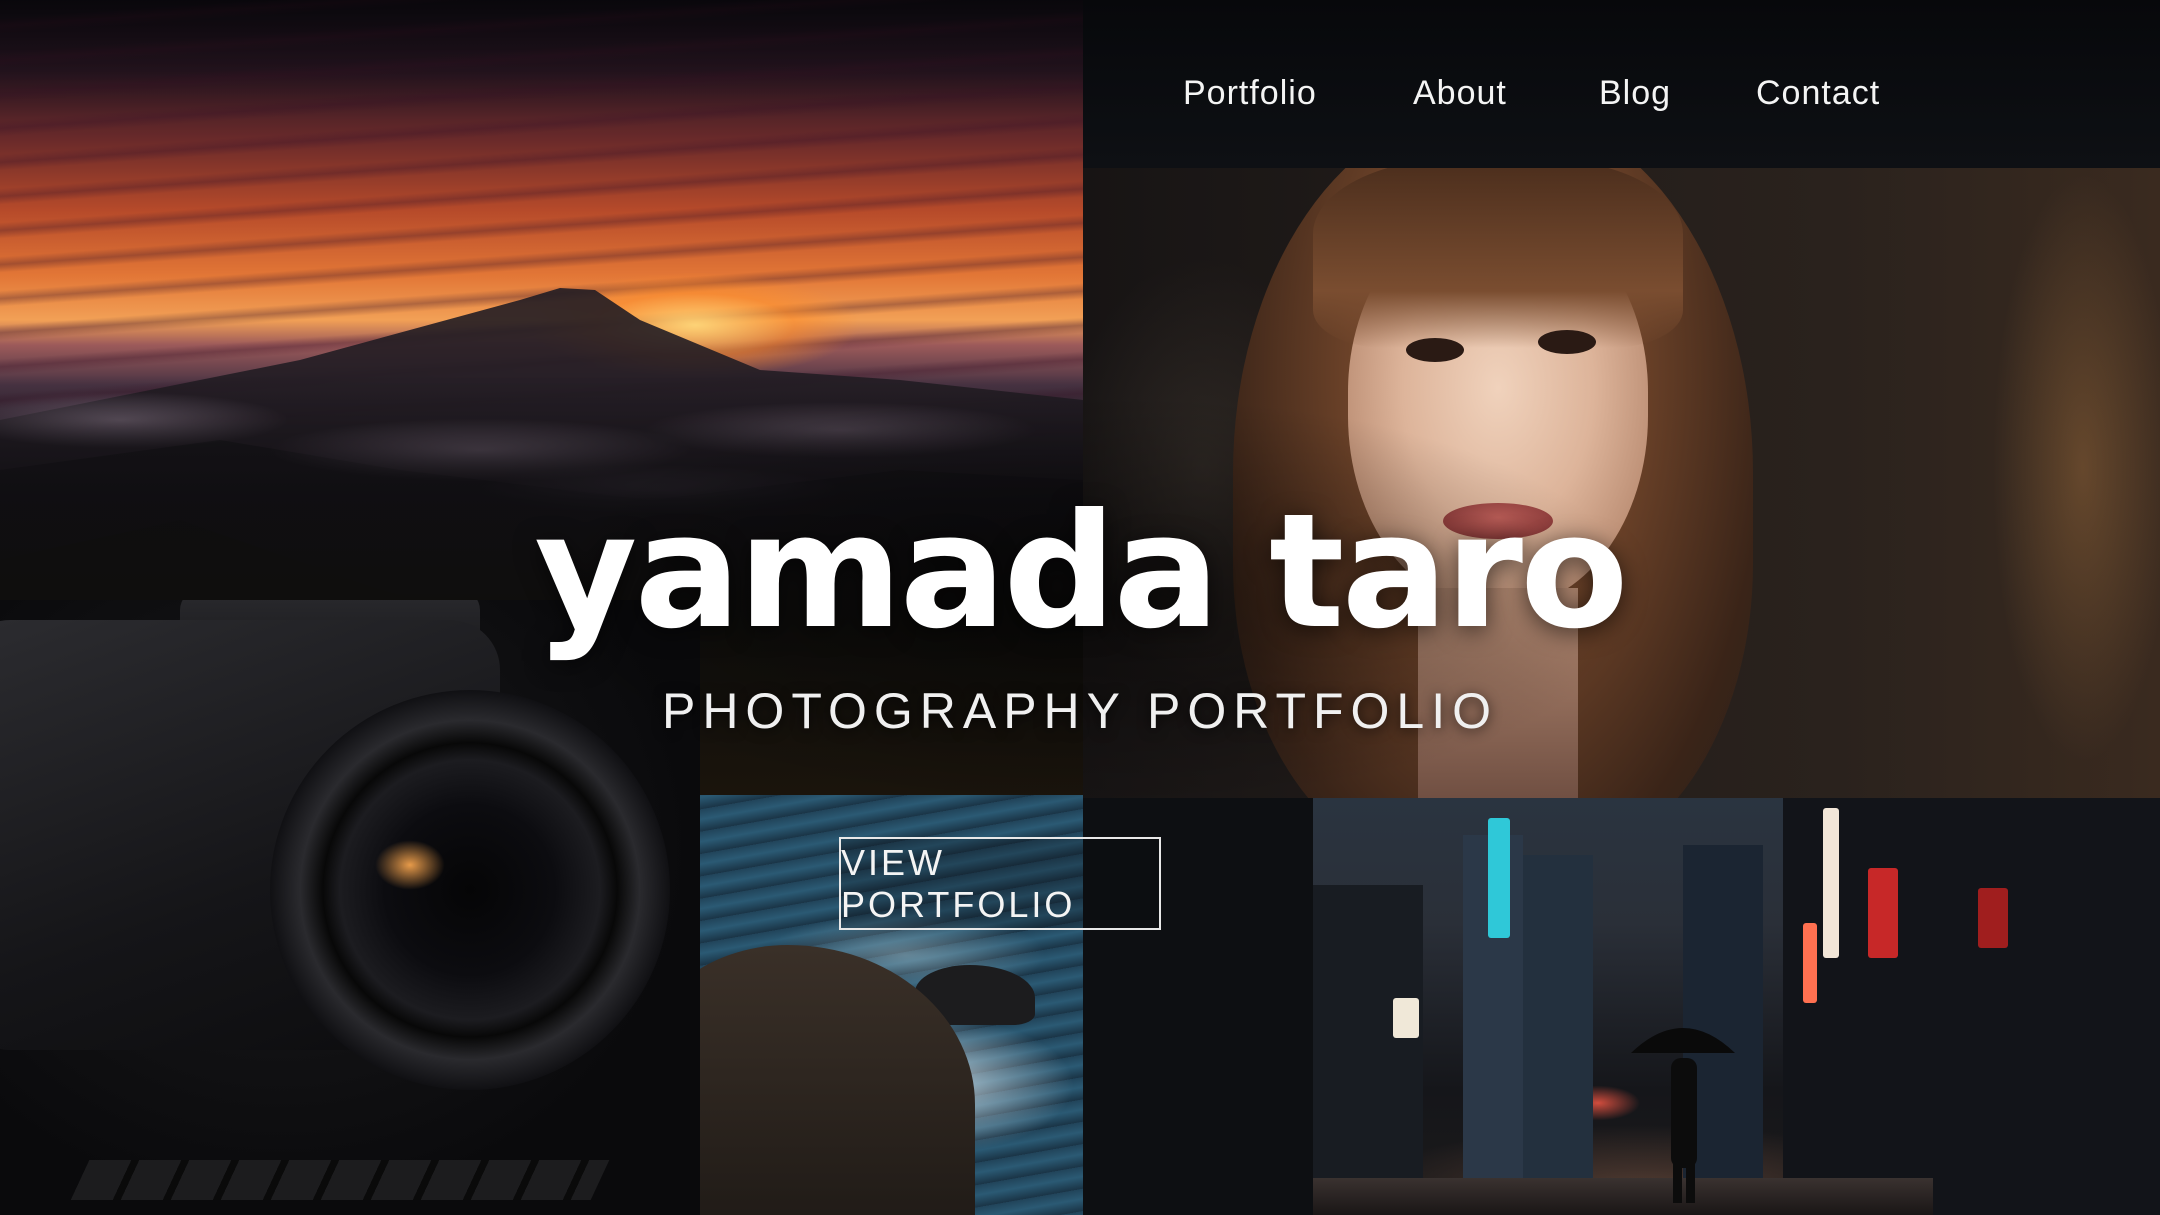 The image size is (2160, 1215). I want to click on nav-bar: Portfolio About Blog Contact, so click(1621, 84).